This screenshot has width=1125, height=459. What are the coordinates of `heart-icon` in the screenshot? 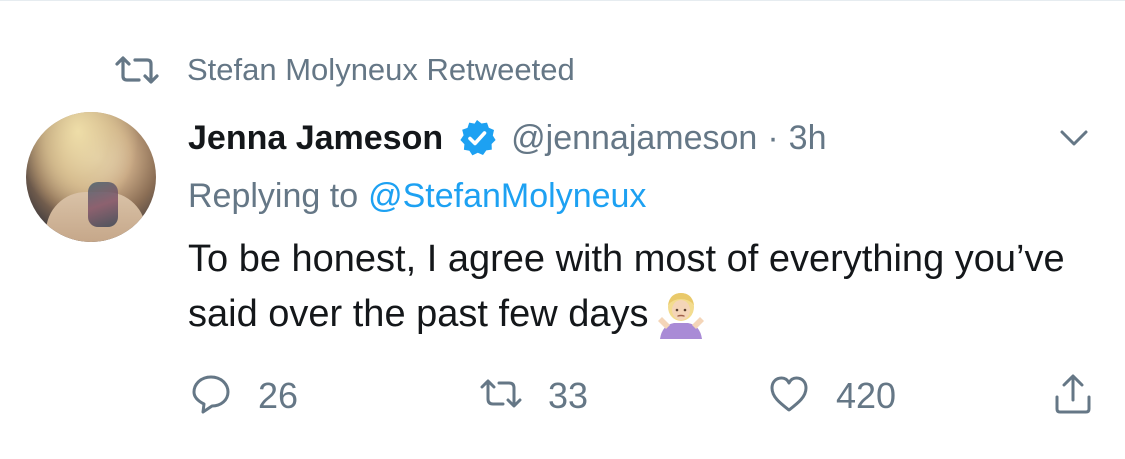 It's located at (789, 396).